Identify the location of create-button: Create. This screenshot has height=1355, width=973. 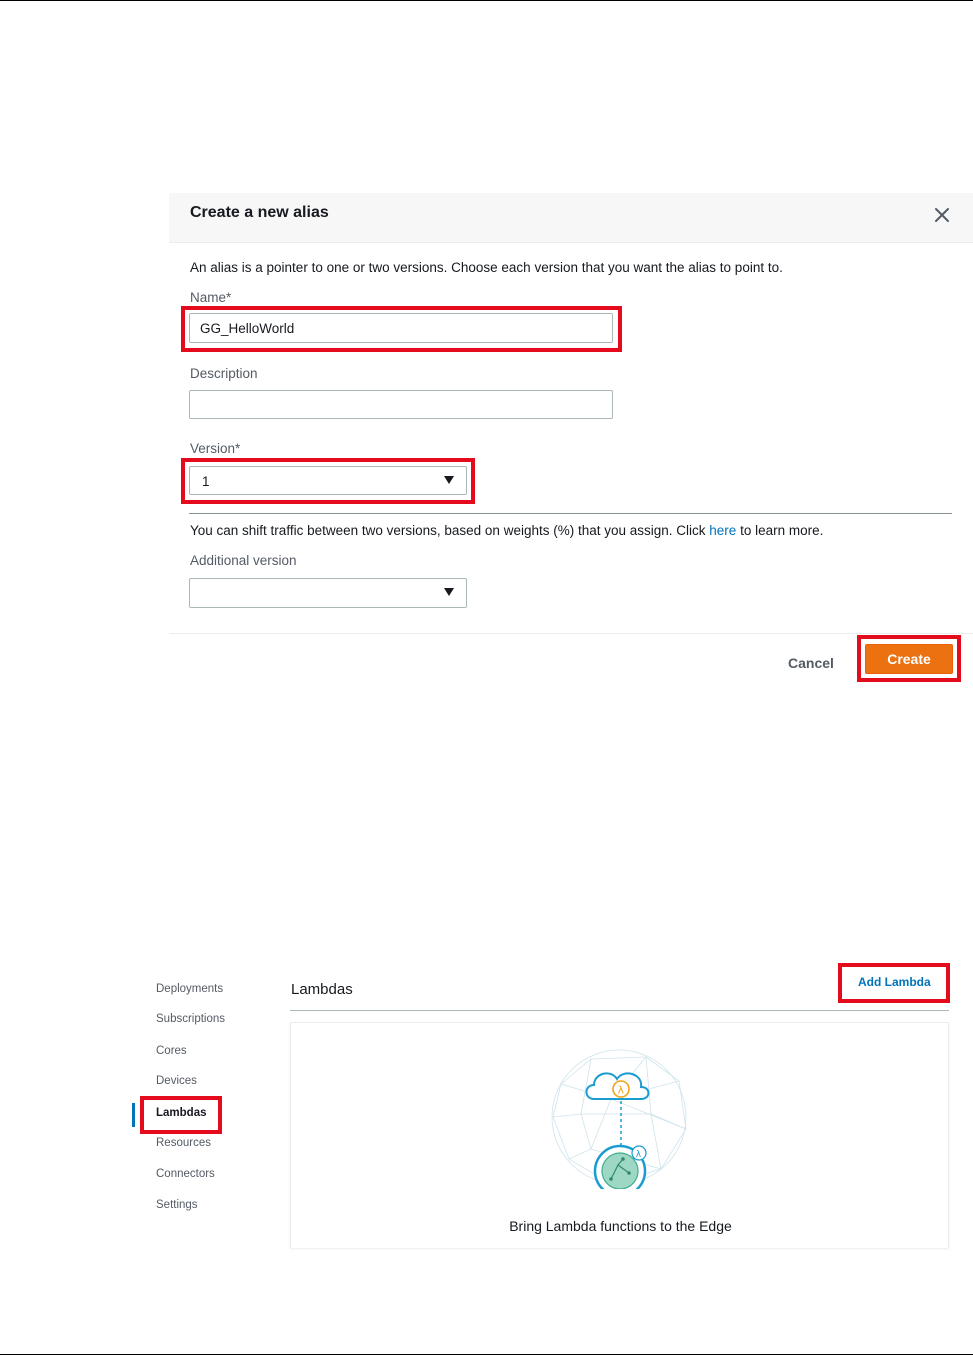
(909, 659).